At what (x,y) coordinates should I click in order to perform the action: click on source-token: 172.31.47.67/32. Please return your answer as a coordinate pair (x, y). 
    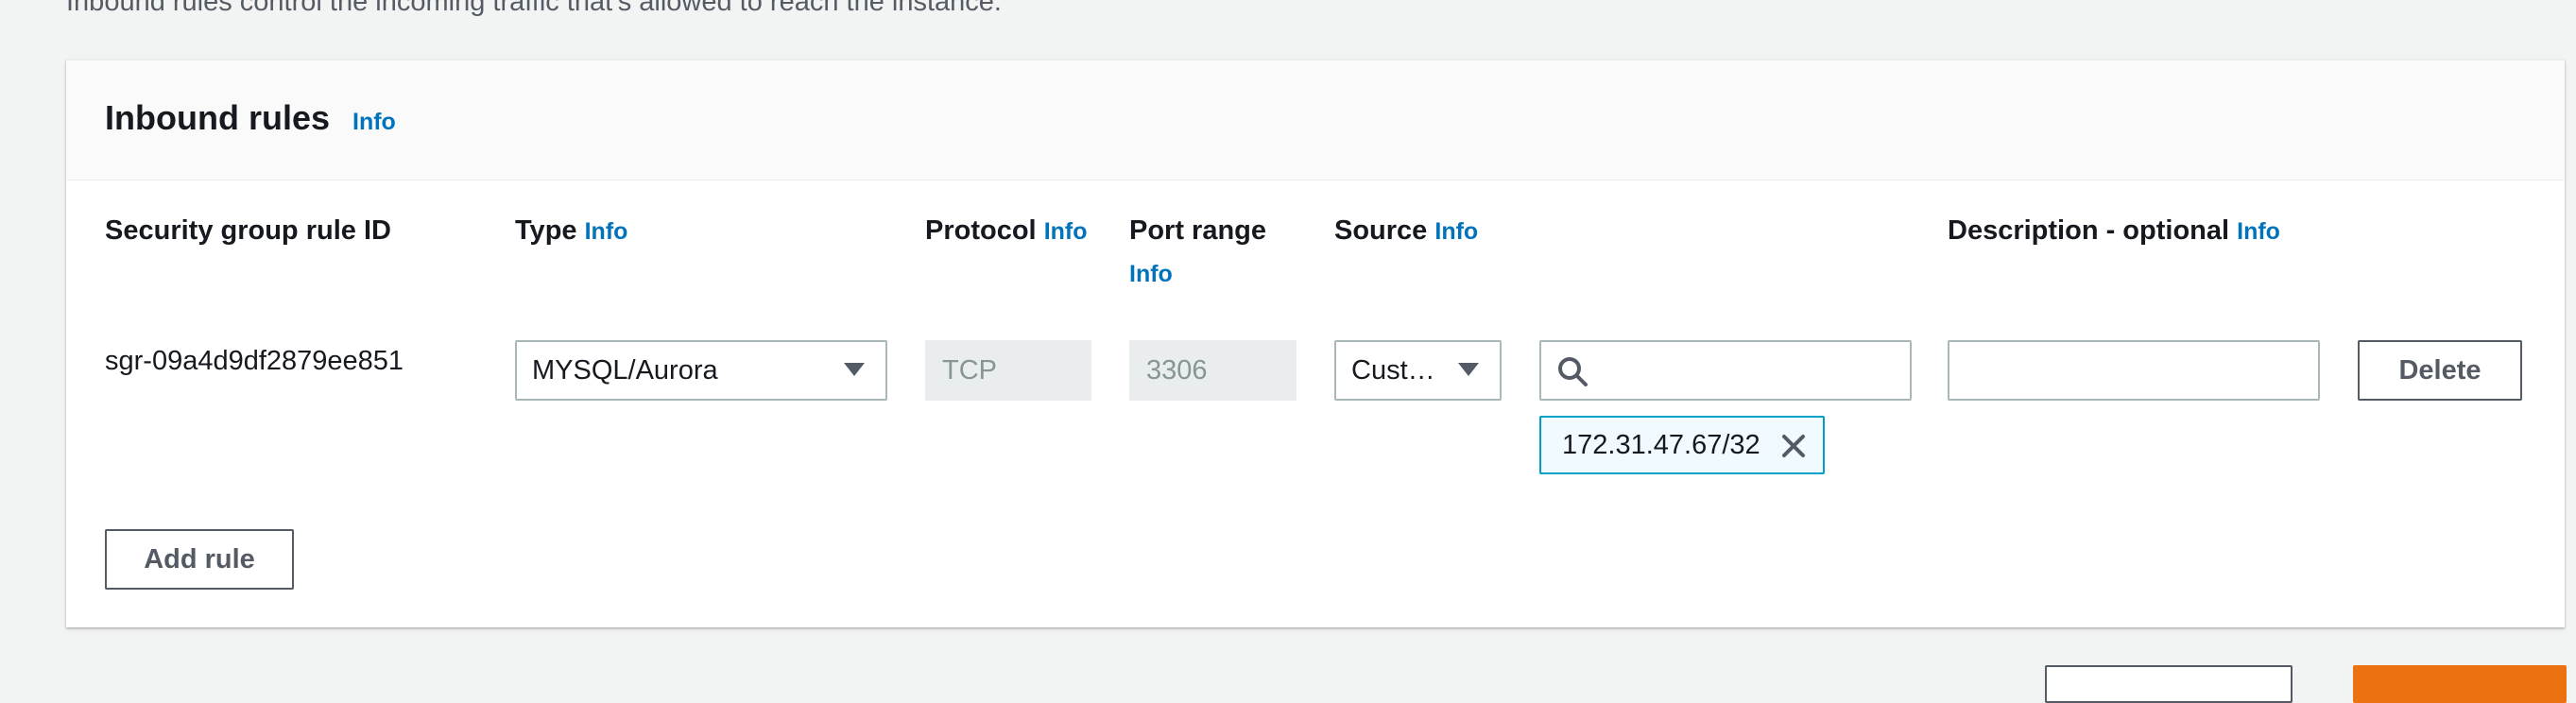
    Looking at the image, I should click on (1682, 445).